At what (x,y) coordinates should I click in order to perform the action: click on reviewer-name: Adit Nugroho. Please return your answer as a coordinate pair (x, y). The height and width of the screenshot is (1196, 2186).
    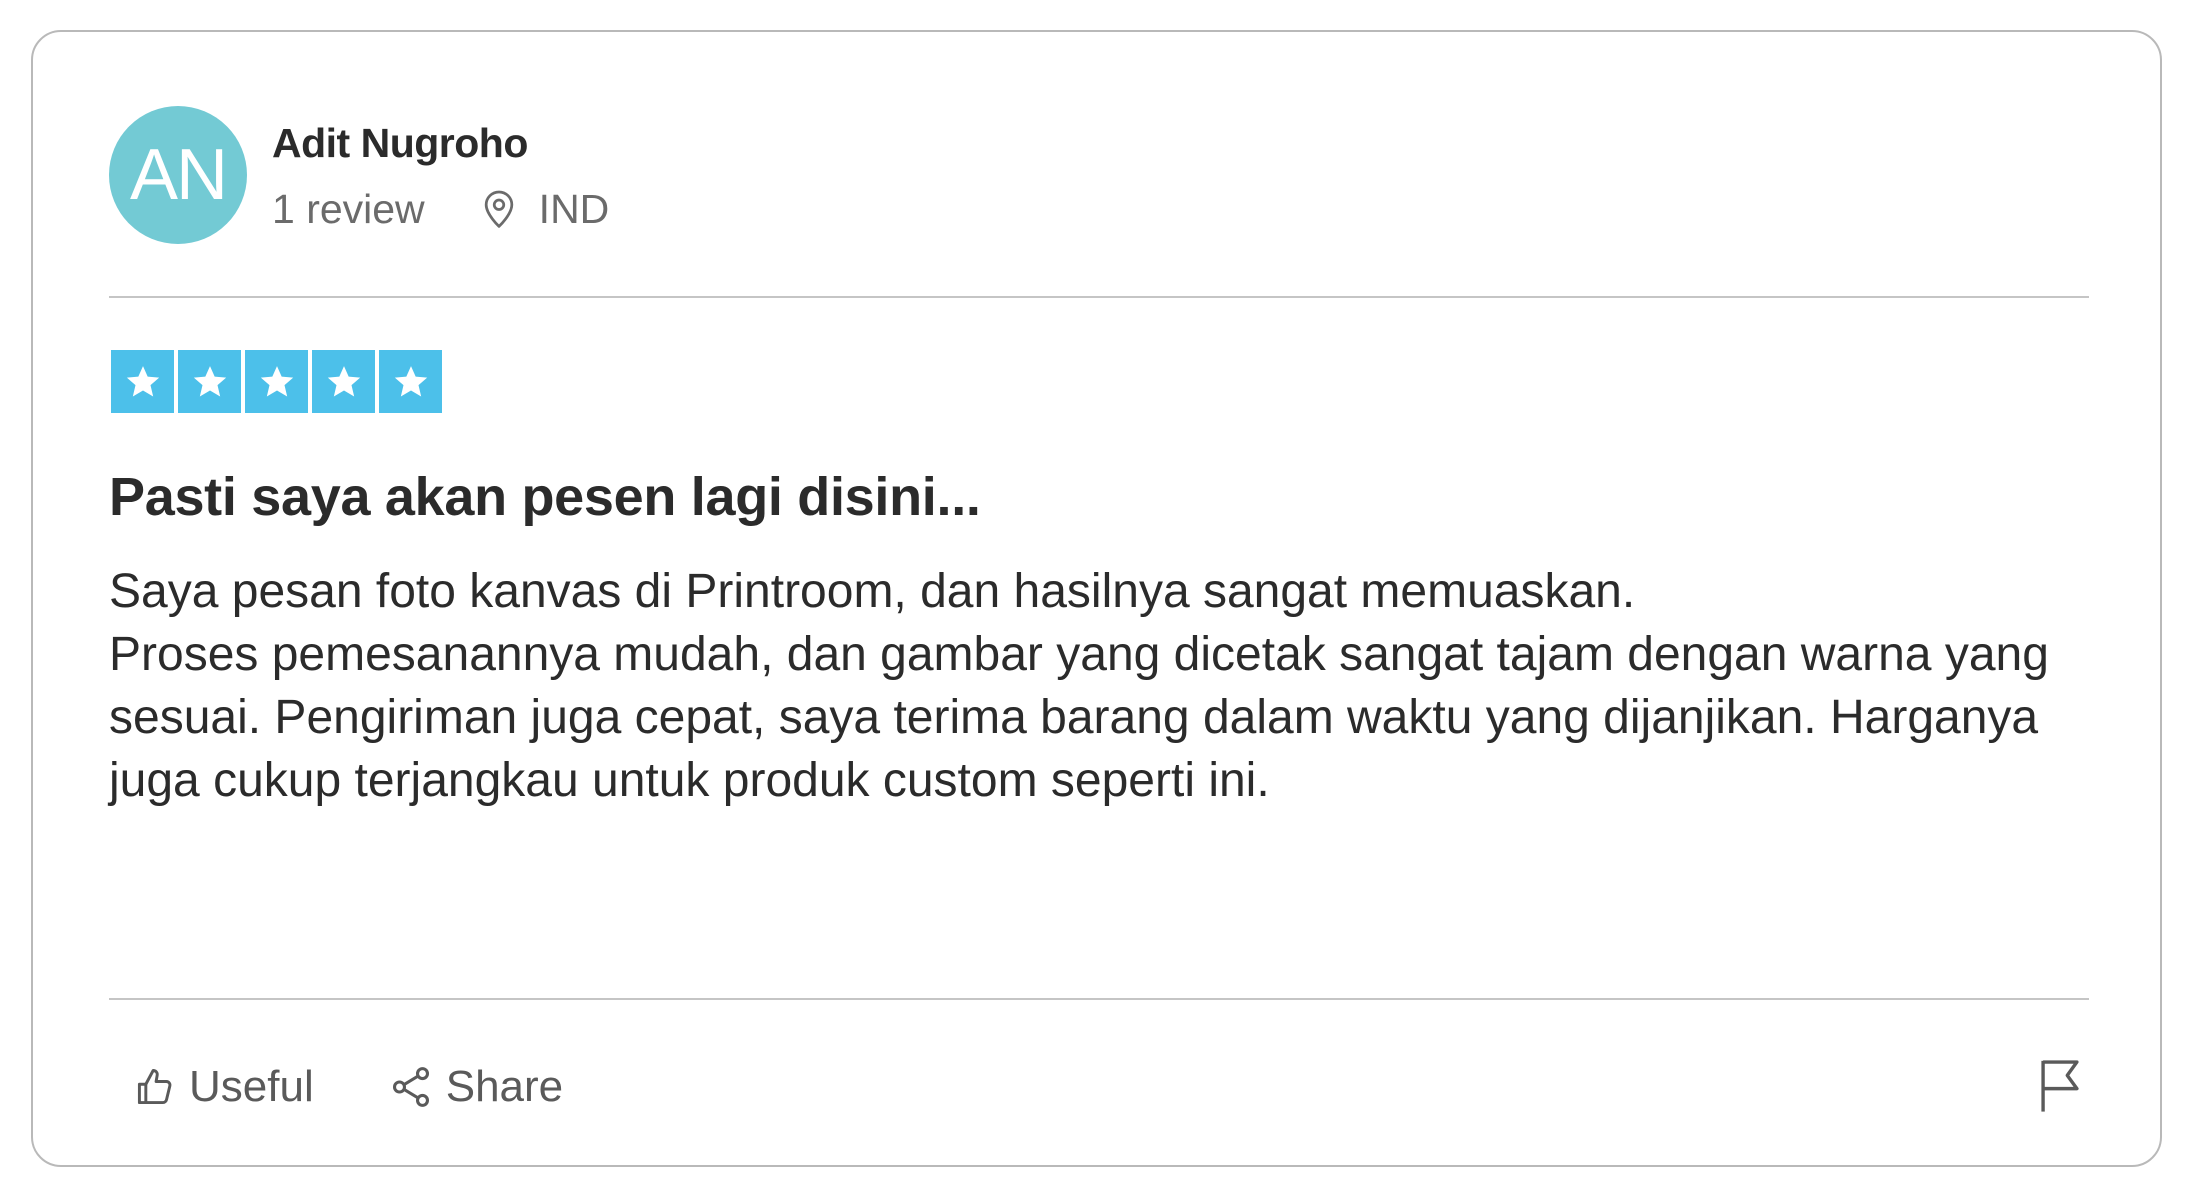
    Looking at the image, I should click on (440, 143).